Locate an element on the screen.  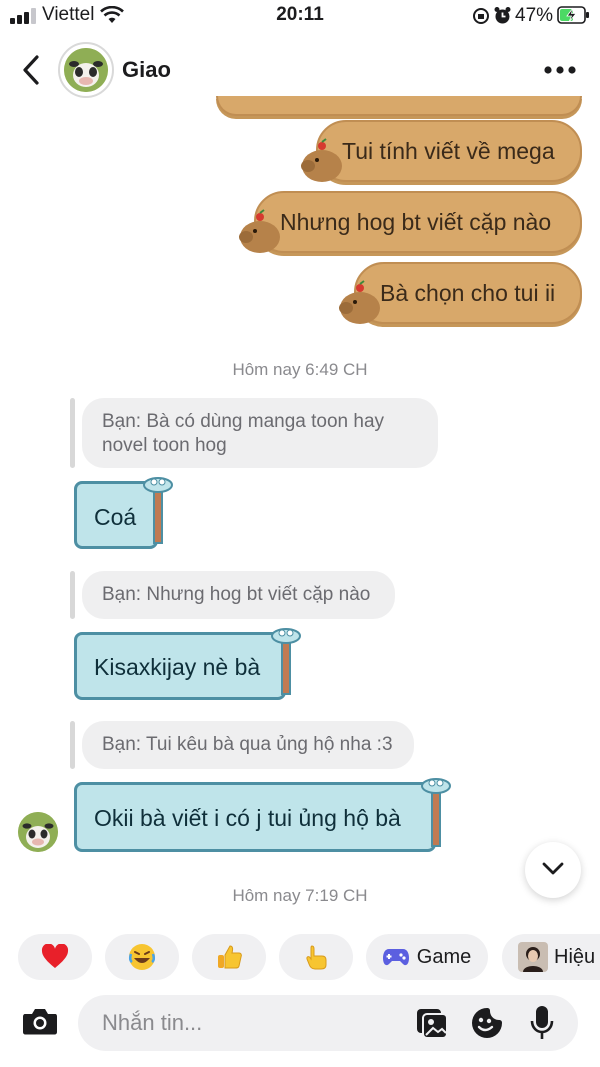
quoted-message: Bạn: Tui kêu bà qua ủng hộ nha :3 is located at coordinates (248, 745).